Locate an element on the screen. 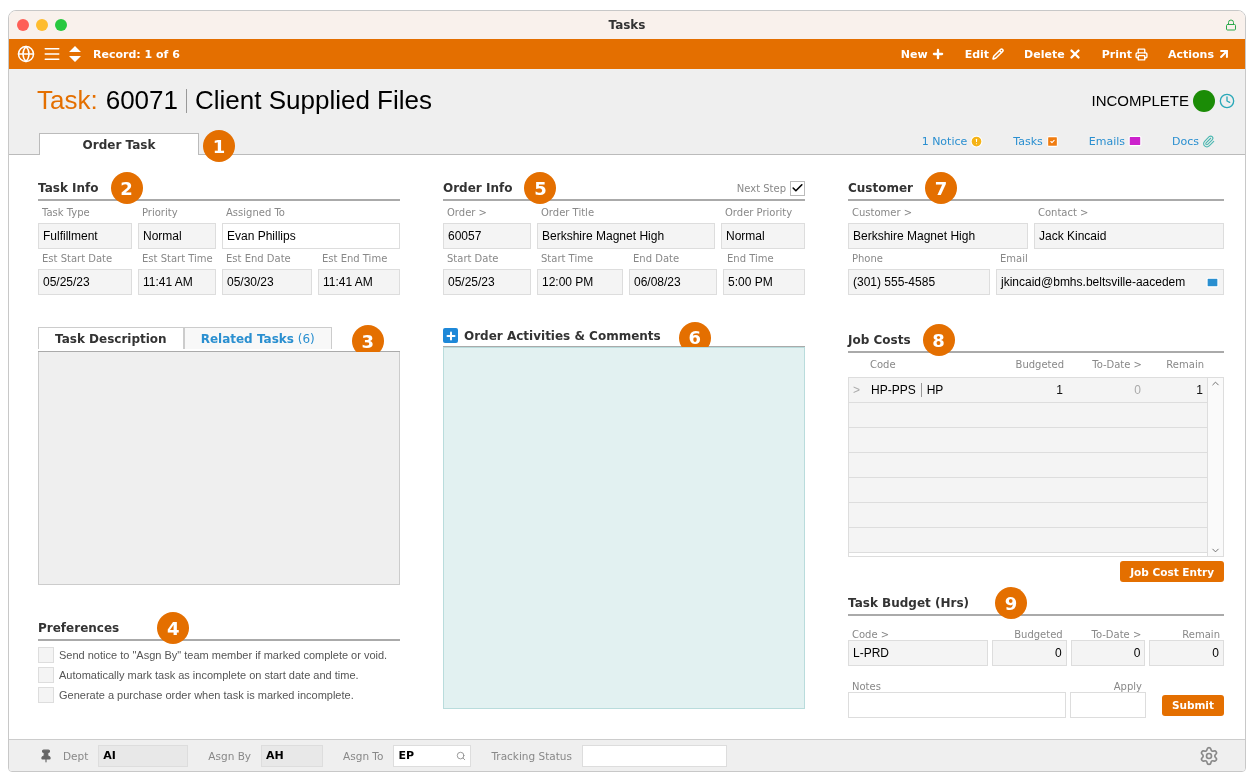 The image size is (1254, 774). menu-icon is located at coordinates (52, 54).